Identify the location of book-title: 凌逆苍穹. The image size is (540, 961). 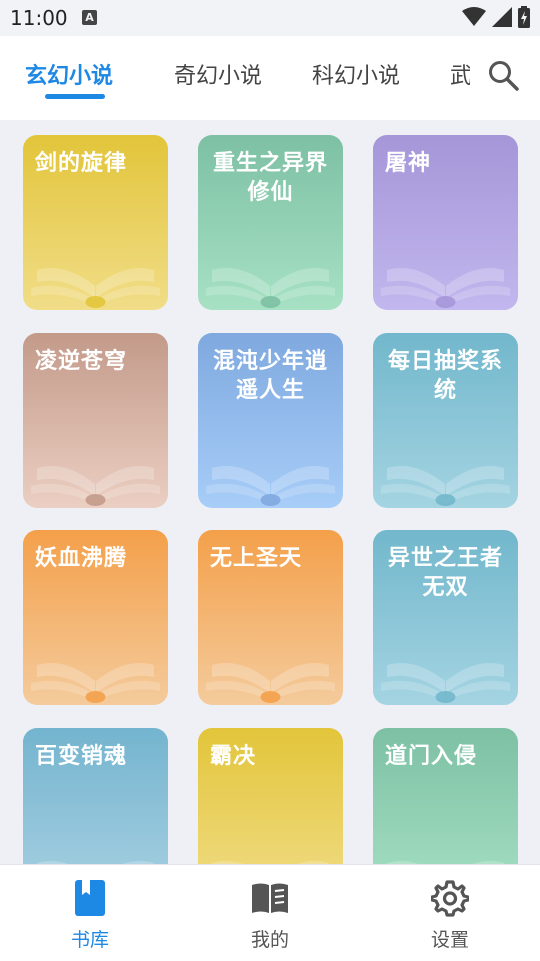
(81, 361).